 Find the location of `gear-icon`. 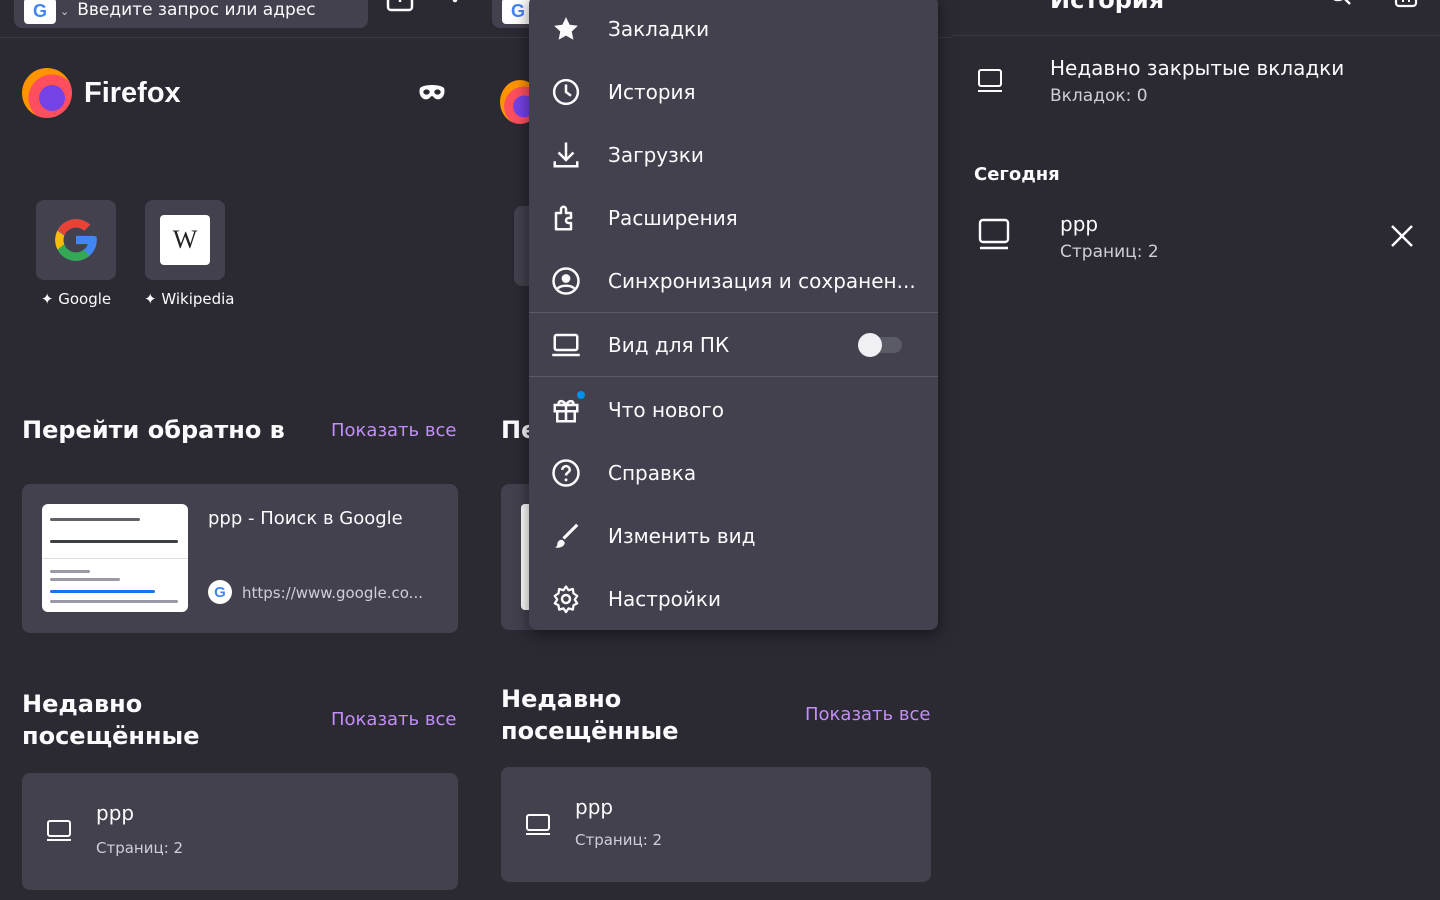

gear-icon is located at coordinates (566, 599).